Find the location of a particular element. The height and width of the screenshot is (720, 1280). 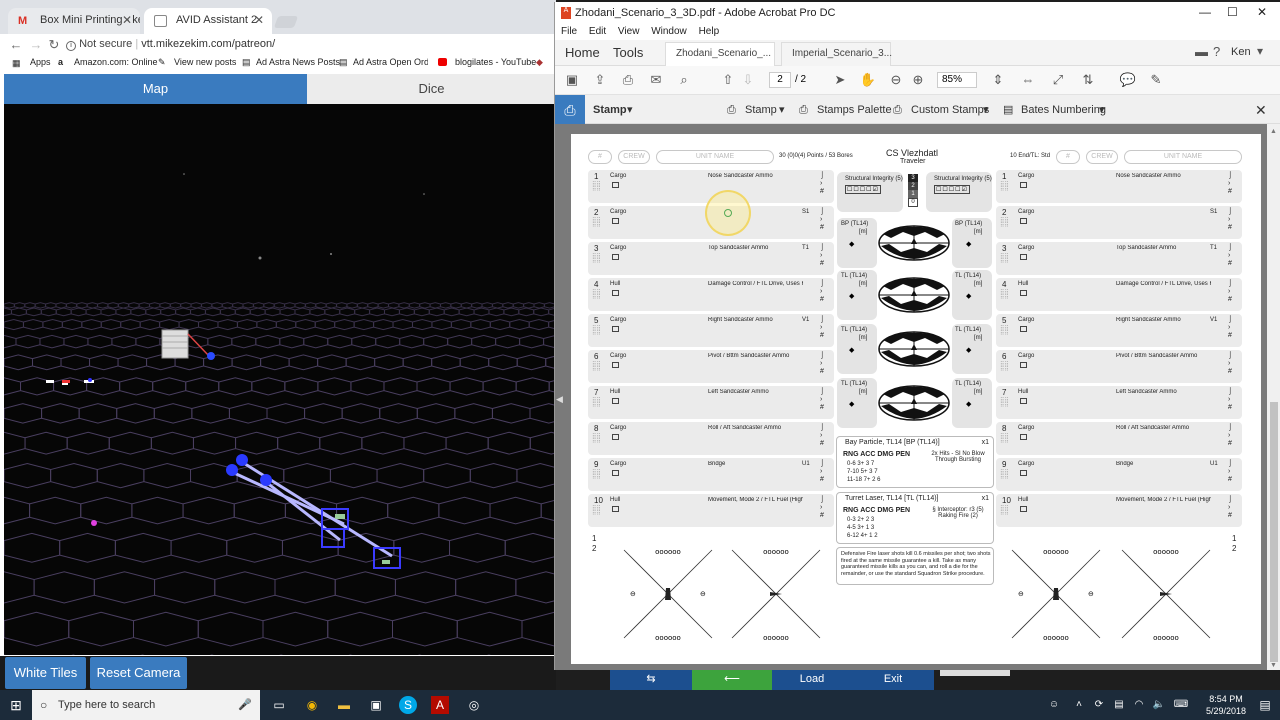

back-icon: ← is located at coordinates (16, 45).